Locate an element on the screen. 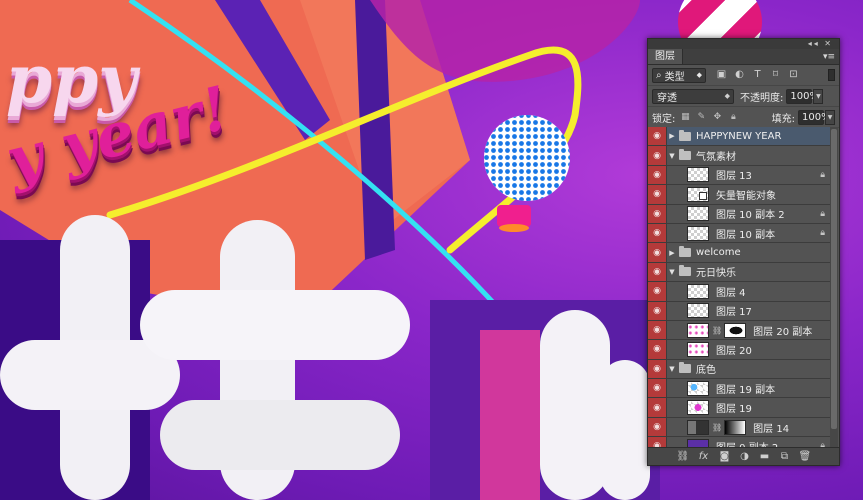 The height and width of the screenshot is (500, 863). scrollbar-thumb is located at coordinates (834, 279).